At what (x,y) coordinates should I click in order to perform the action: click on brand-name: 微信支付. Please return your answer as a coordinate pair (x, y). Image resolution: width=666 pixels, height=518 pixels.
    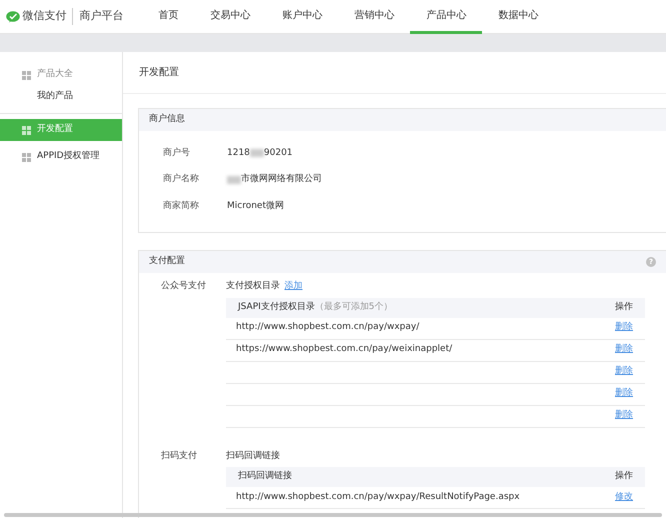
    Looking at the image, I should click on (44, 16).